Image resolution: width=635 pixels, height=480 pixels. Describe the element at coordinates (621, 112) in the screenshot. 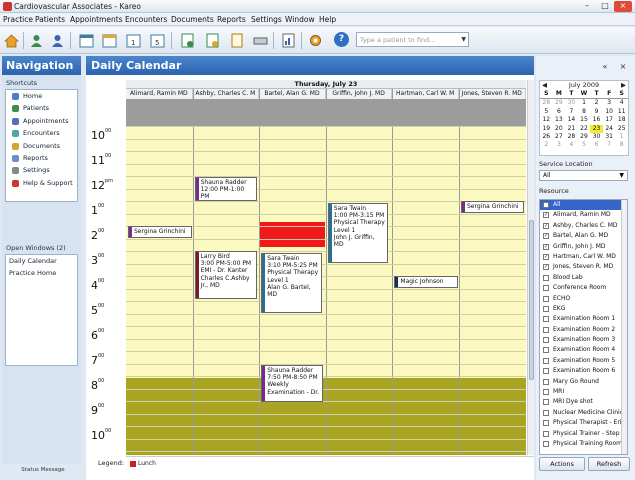

I see `calendar-day: 11` at that location.